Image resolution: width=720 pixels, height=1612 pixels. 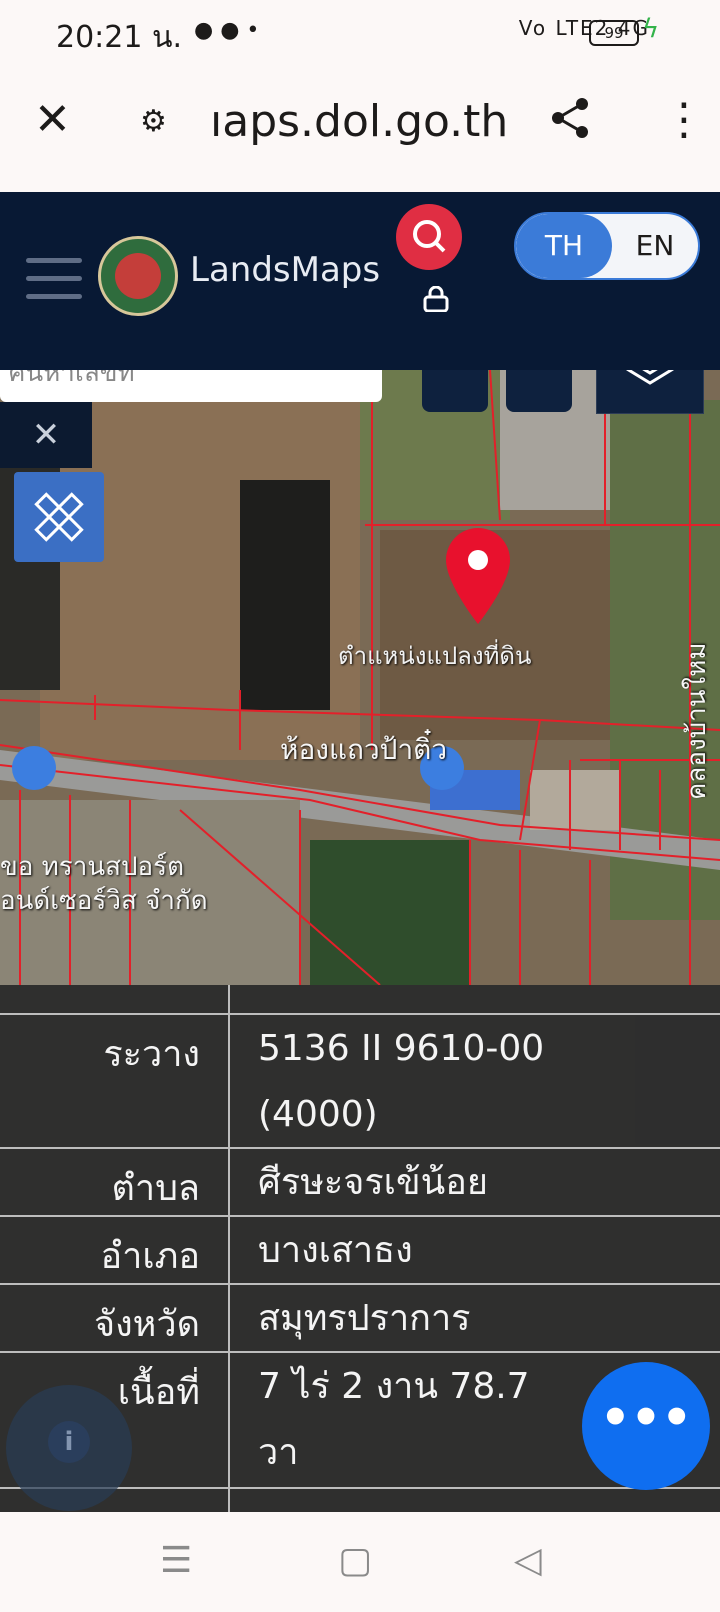 I want to click on more-options-icon: ⋮, so click(x=684, y=119).